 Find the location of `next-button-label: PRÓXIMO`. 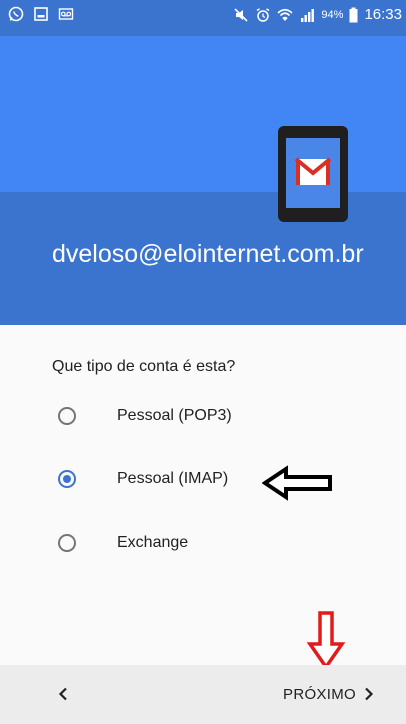

next-button-label: PRÓXIMO is located at coordinates (319, 694).